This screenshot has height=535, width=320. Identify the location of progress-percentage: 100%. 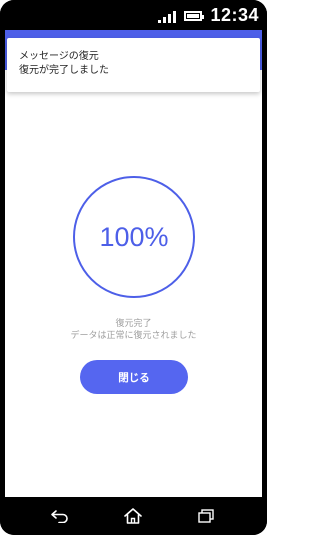
(134, 236).